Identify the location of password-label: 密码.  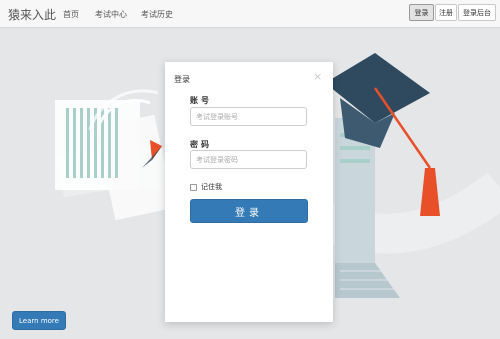
(201, 144).